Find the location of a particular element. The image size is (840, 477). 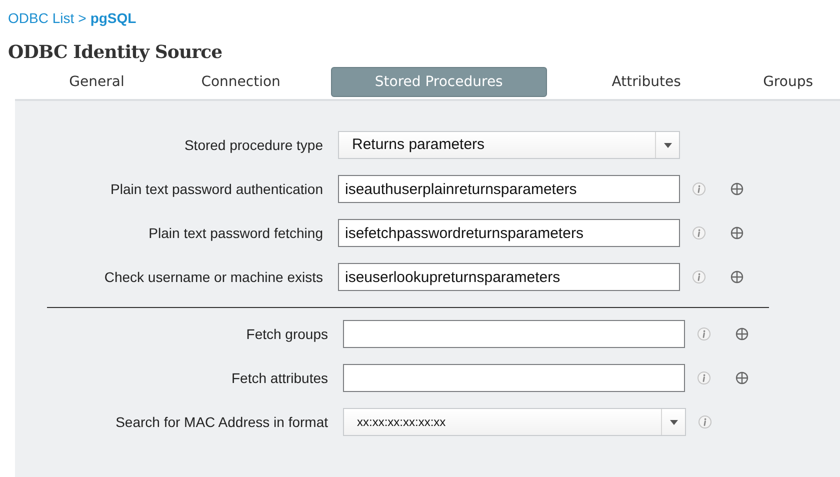

tab: Groups is located at coordinates (788, 82).